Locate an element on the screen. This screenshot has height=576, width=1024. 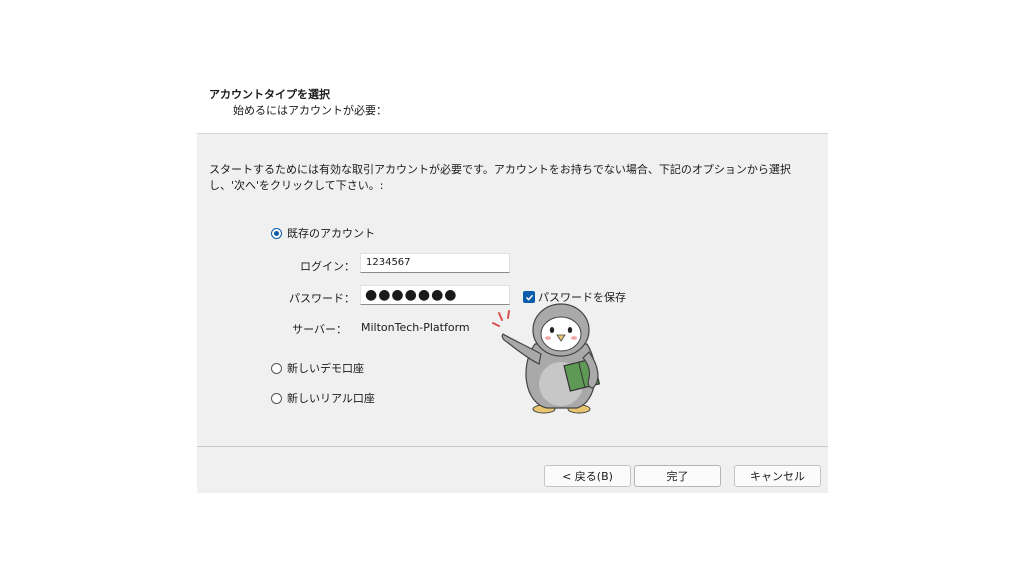
server-value: MiltonTech-Platform is located at coordinates (415, 327).